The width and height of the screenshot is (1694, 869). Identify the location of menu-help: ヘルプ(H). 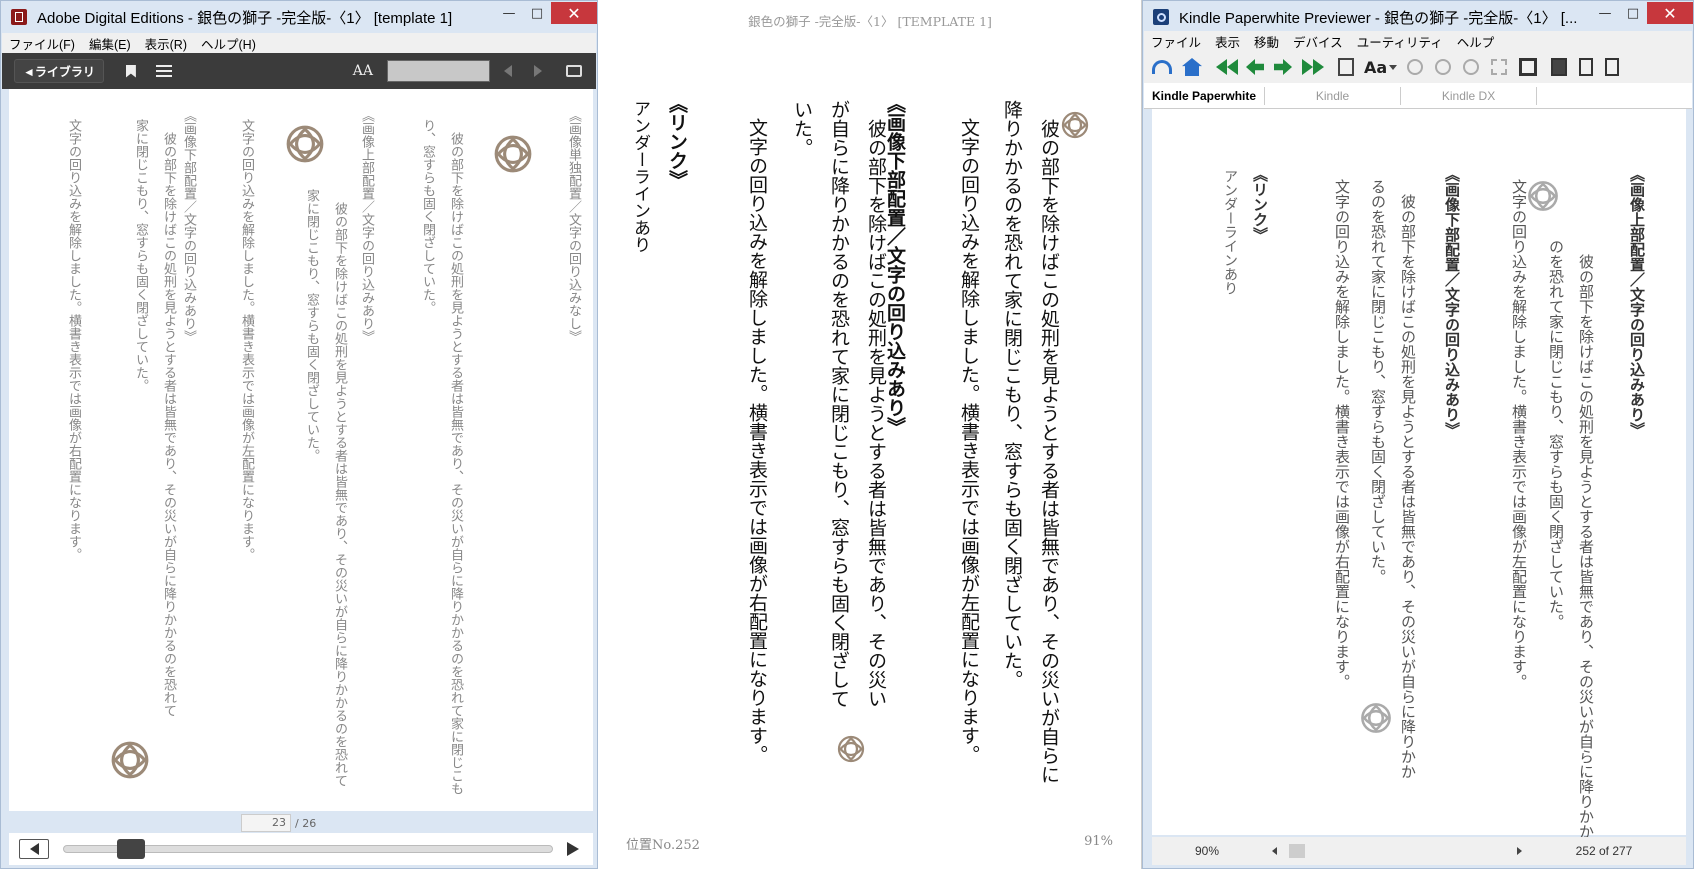
(228, 43).